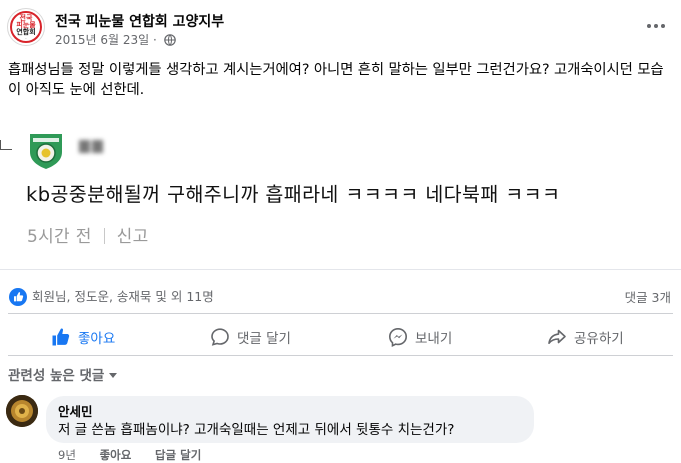  I want to click on embedded-comment-text: kb공중분해될꺼 구해주니까 흡패라네 ㅋㅋㅋㅋ 네다북패 ㅋㅋㅋ, so click(293, 194).